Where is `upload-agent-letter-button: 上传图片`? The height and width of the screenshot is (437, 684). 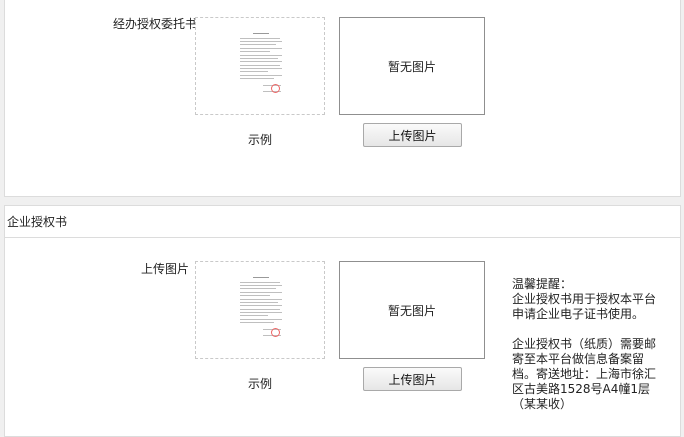
upload-agent-letter-button: 上传图片 is located at coordinates (412, 135).